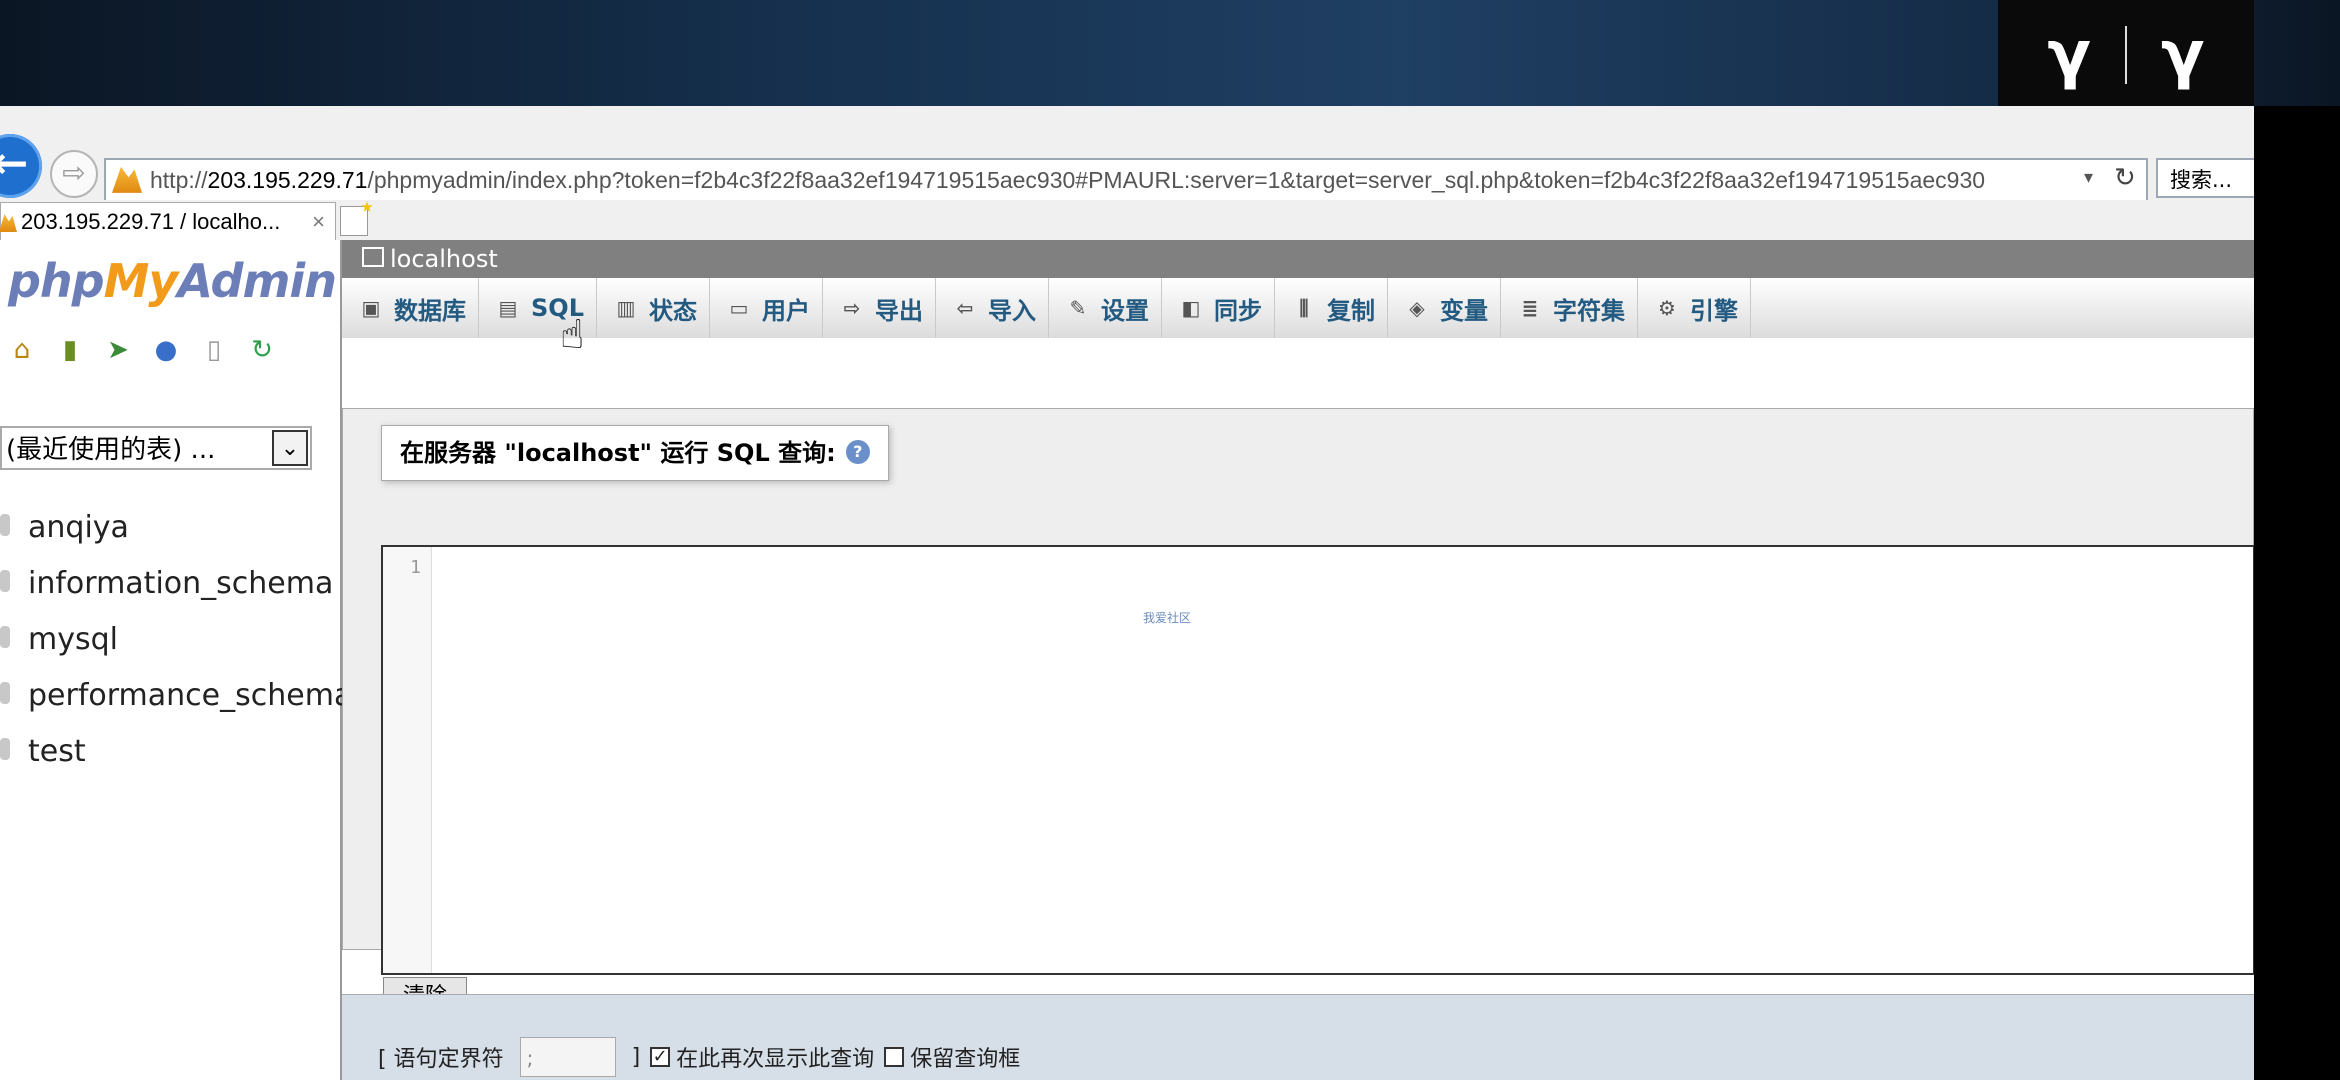  What do you see at coordinates (430, 310) in the screenshot?
I see `tab-label: 数据库` at bounding box center [430, 310].